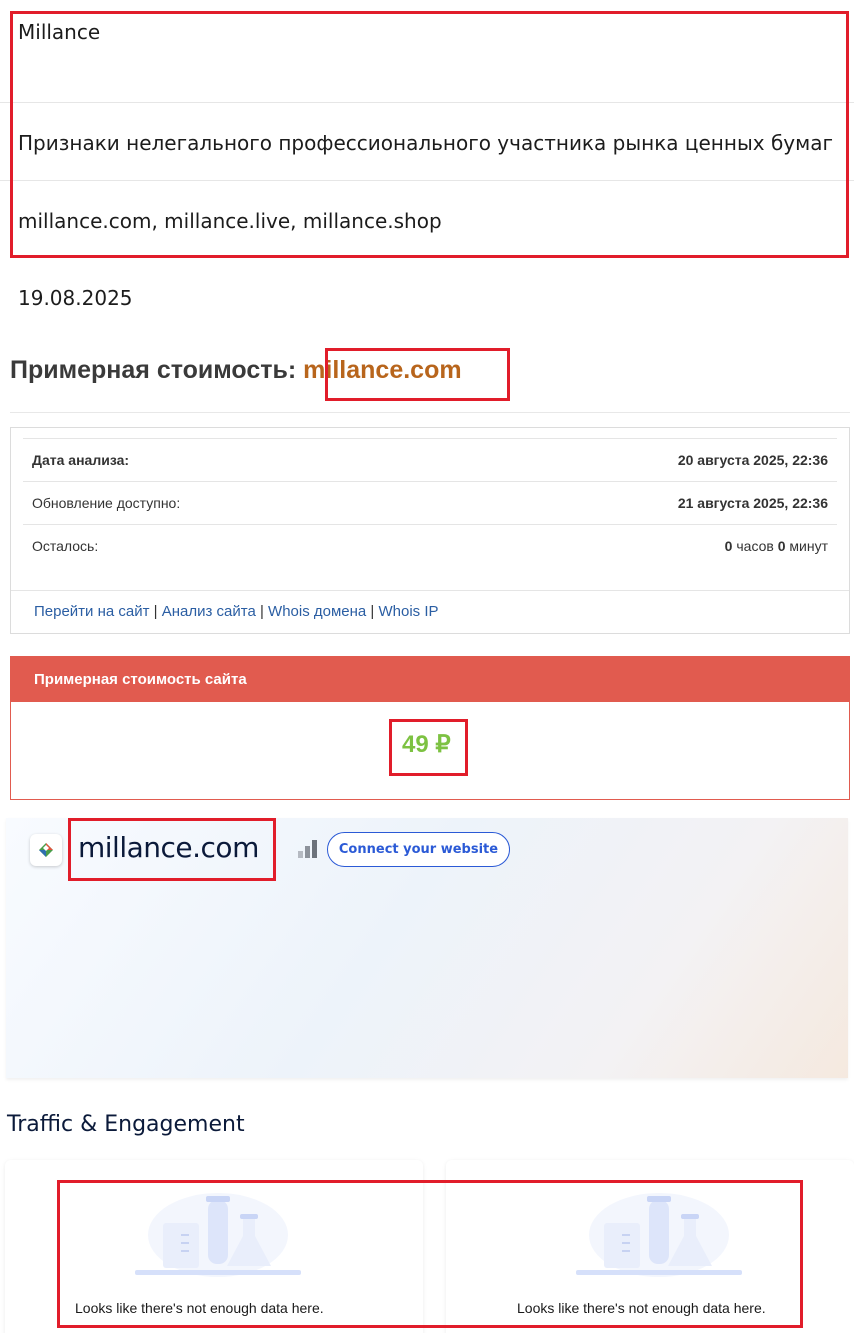 This screenshot has height=1333, width=854. Describe the element at coordinates (75, 298) in the screenshot. I see `record-date: 19.08.2025` at that location.